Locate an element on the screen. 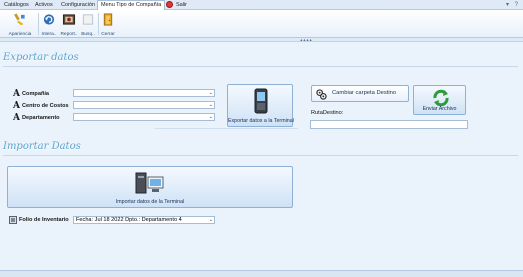 This screenshot has width=523, height=277. send-file-button: Enviar Archivo is located at coordinates (439, 100).